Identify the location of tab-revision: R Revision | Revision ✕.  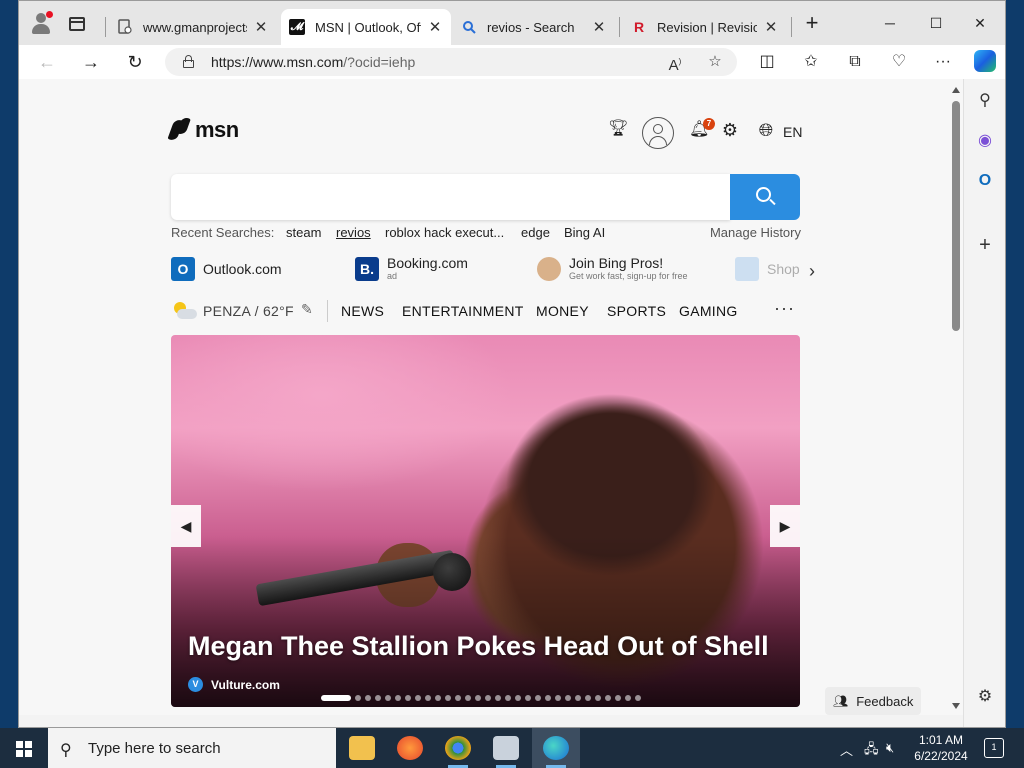
(705, 27).